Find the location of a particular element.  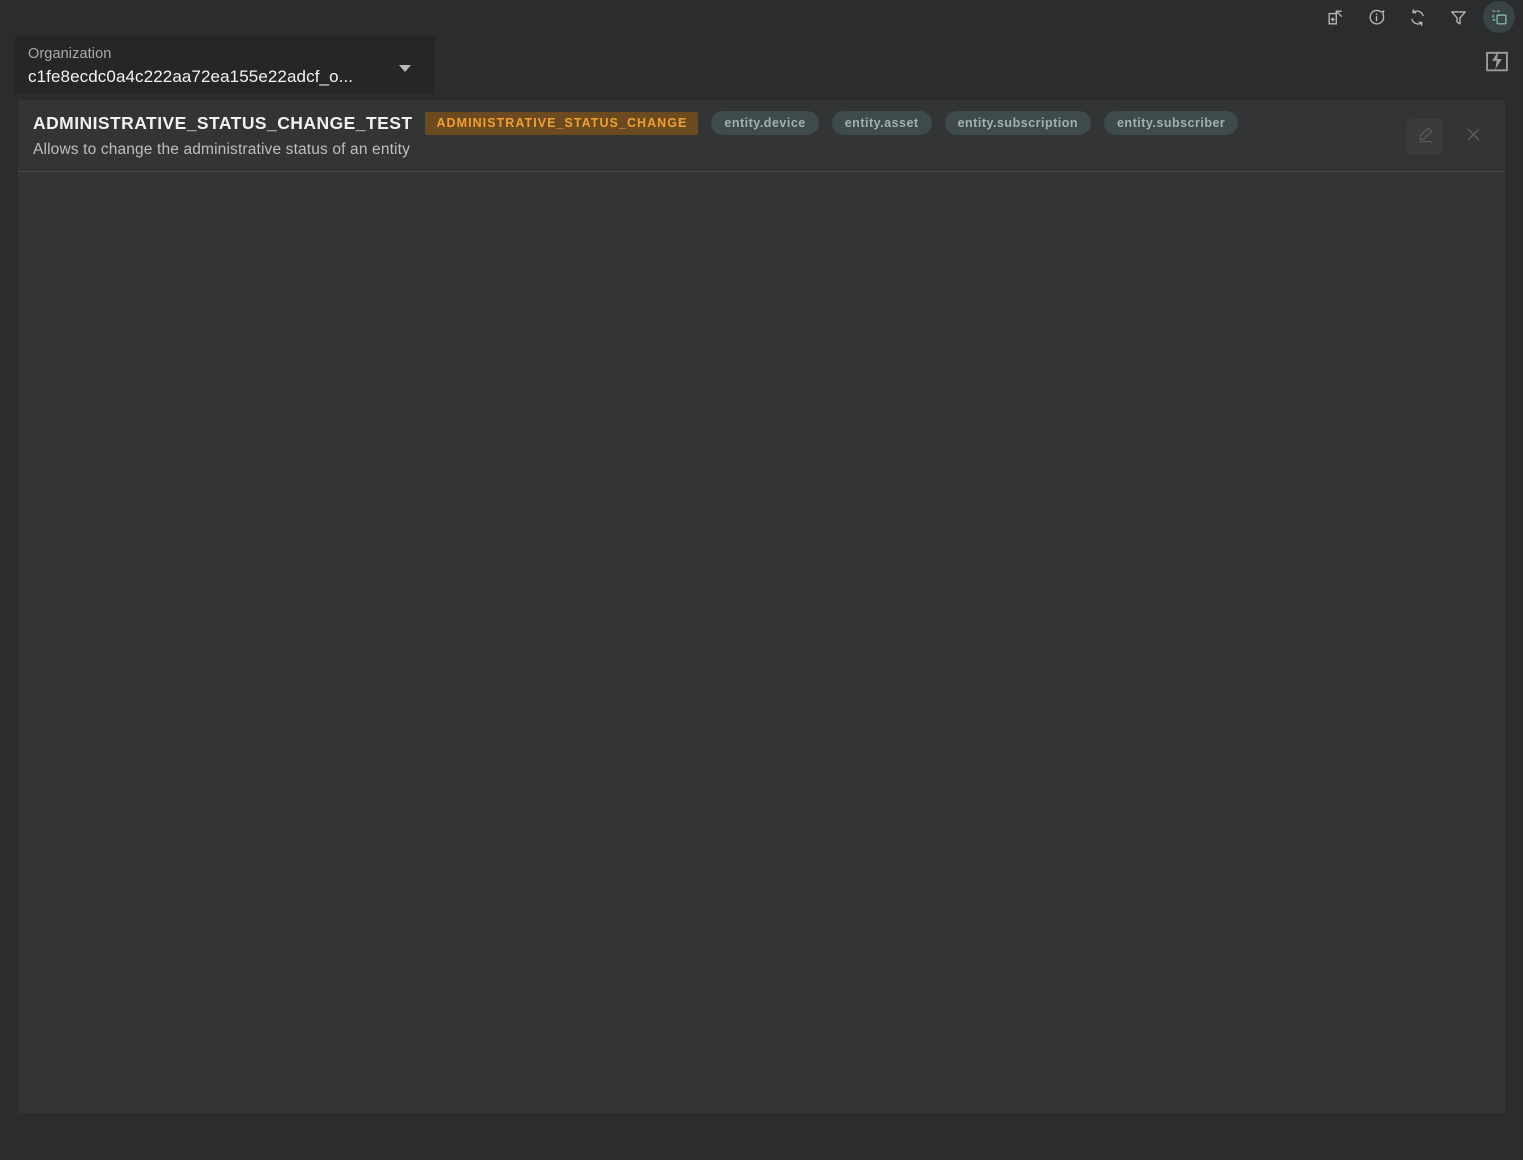

info-icon-button is located at coordinates (1376, 17).